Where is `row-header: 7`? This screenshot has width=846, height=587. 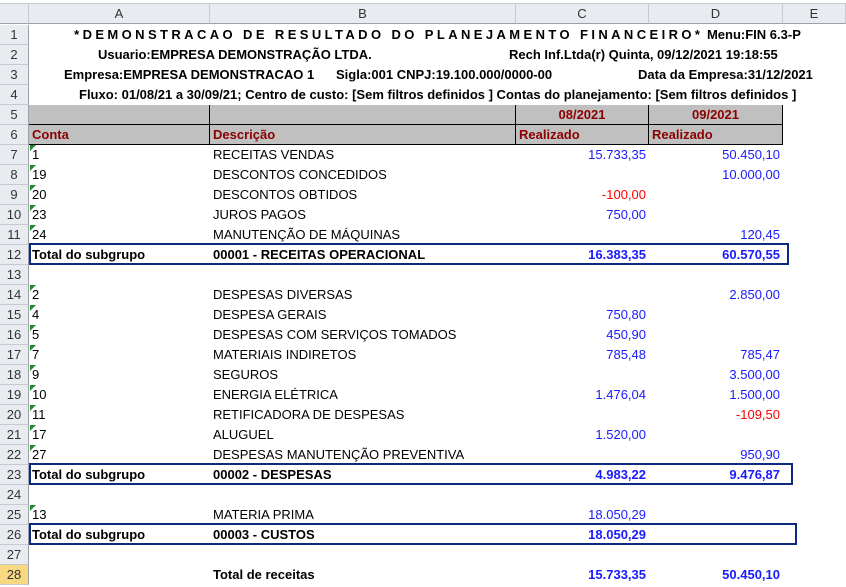
row-header: 7 is located at coordinates (14, 155).